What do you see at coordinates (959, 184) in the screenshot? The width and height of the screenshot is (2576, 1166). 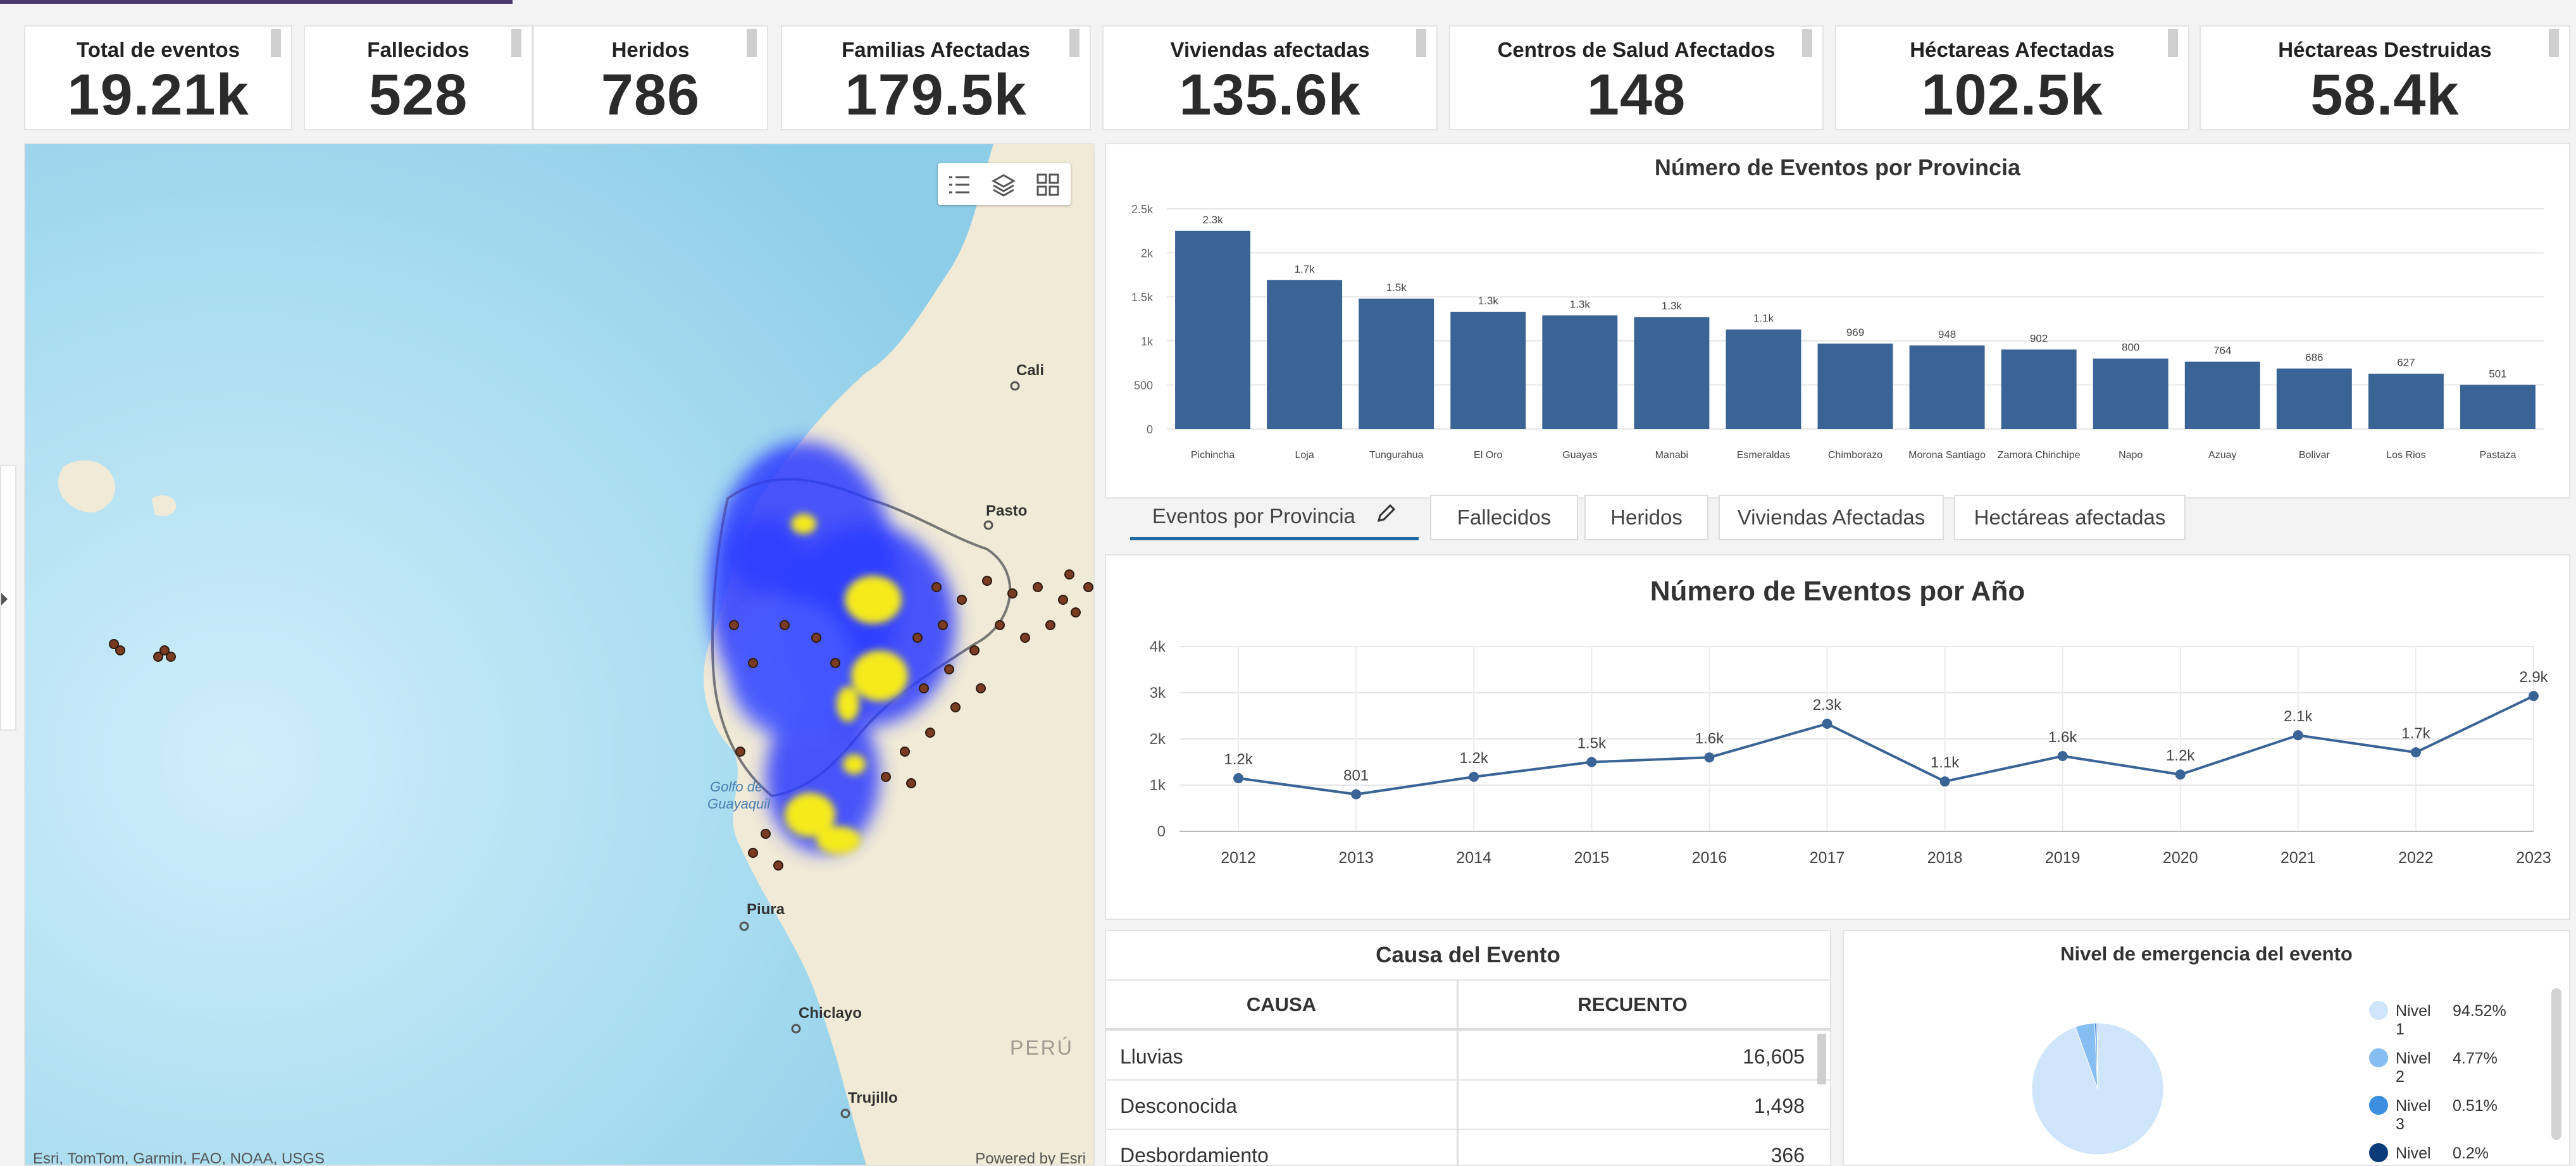 I see `legend-icon` at bounding box center [959, 184].